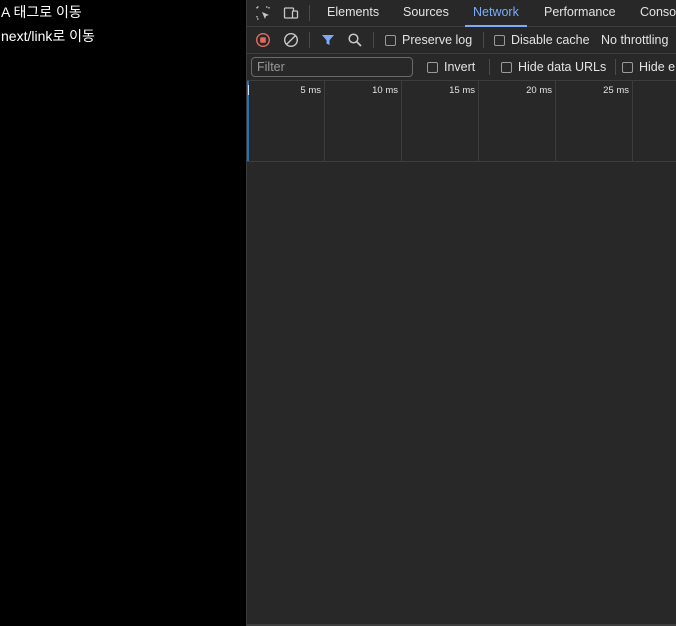 The height and width of the screenshot is (626, 676). What do you see at coordinates (263, 40) in the screenshot?
I see `stop-recording-icon` at bounding box center [263, 40].